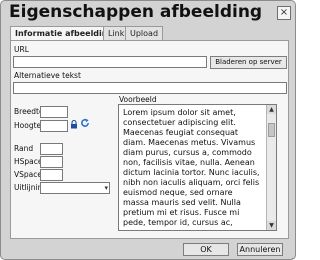 The height and width of the screenshot is (260, 320). Describe the element at coordinates (54, 112) in the screenshot. I see `width-input` at that location.